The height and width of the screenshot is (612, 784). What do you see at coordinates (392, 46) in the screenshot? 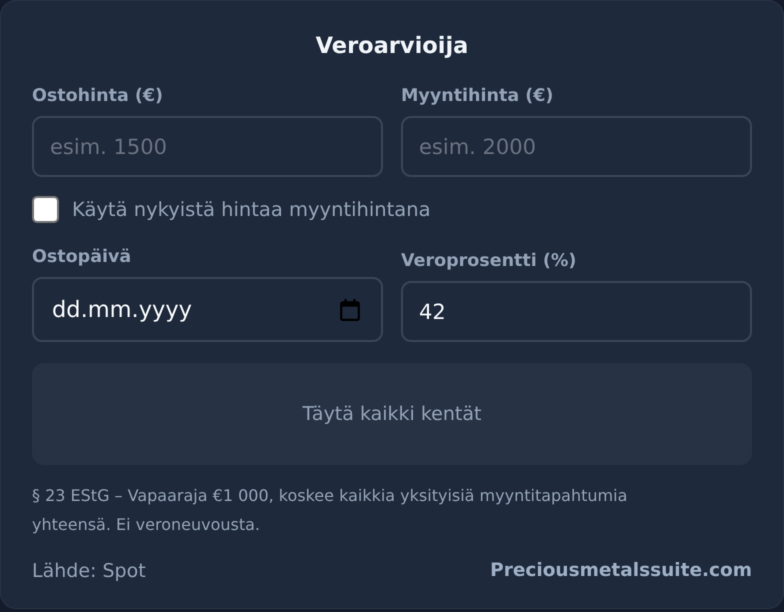
I see `form-title: Veroarvioija` at bounding box center [392, 46].